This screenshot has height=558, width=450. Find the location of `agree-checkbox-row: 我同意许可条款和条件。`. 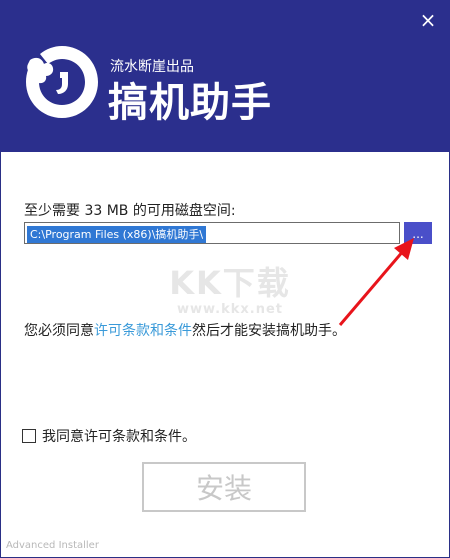

agree-checkbox-row: 我同意许可条款和条件。 is located at coordinates (109, 436).